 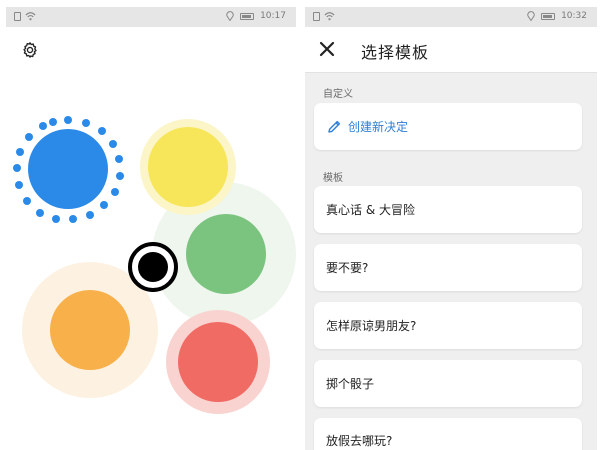 What do you see at coordinates (378, 127) in the screenshot?
I see `create-decision-label: 创建新决定` at bounding box center [378, 127].